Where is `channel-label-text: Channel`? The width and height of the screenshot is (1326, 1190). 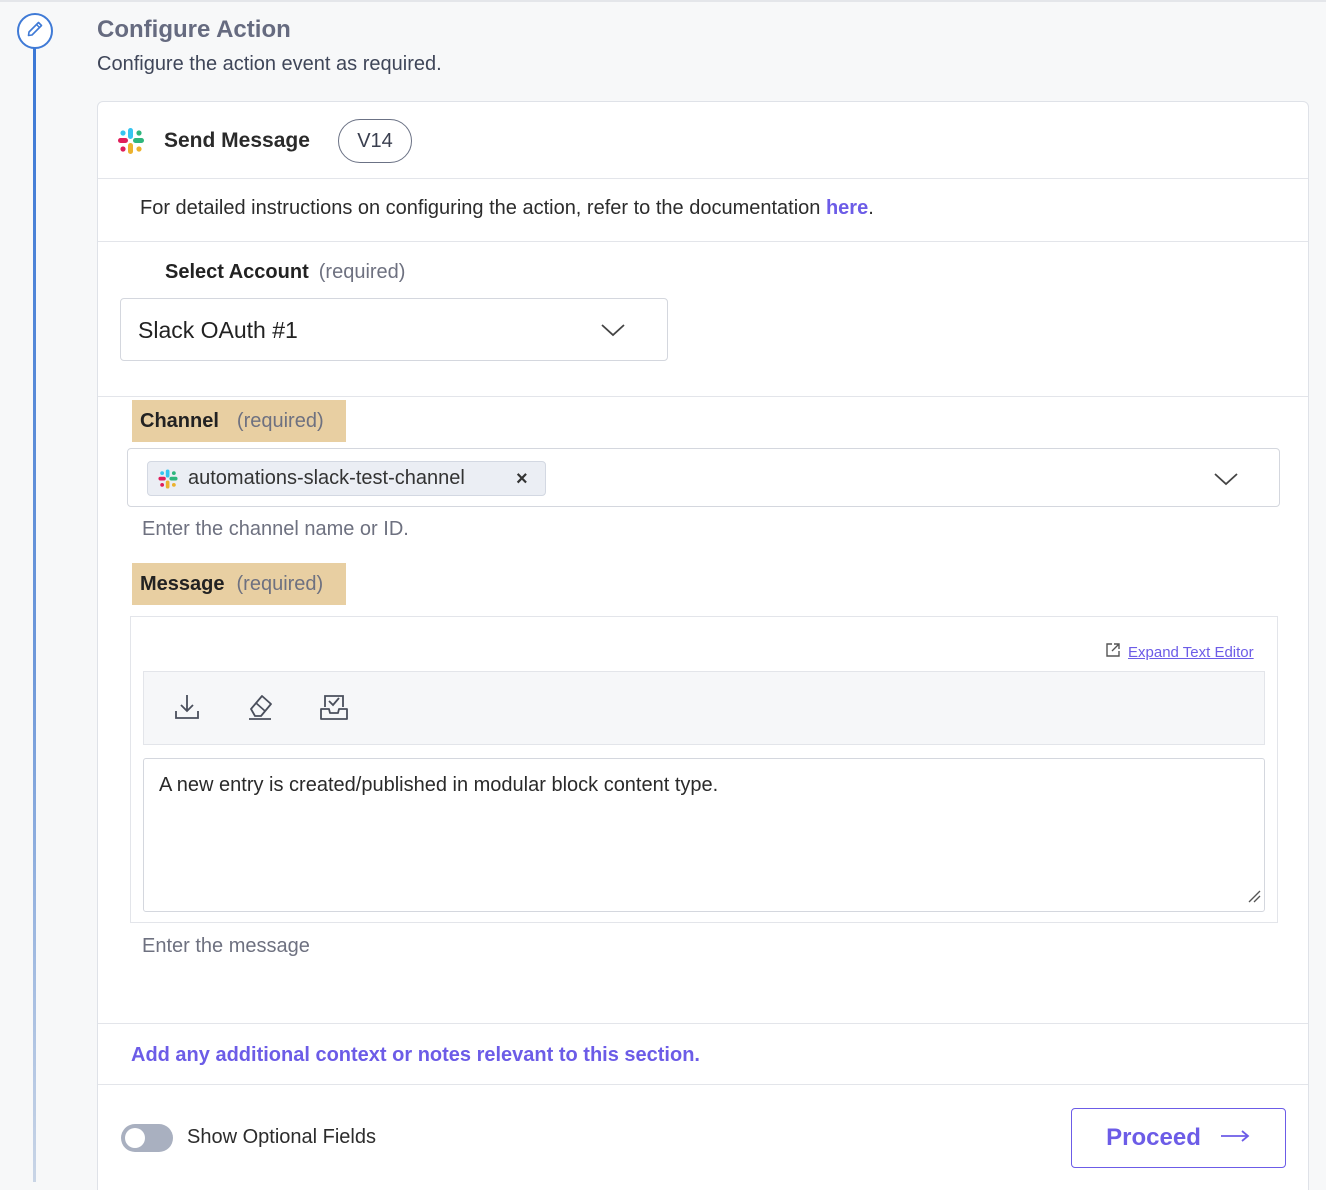 channel-label-text: Channel is located at coordinates (179, 420).